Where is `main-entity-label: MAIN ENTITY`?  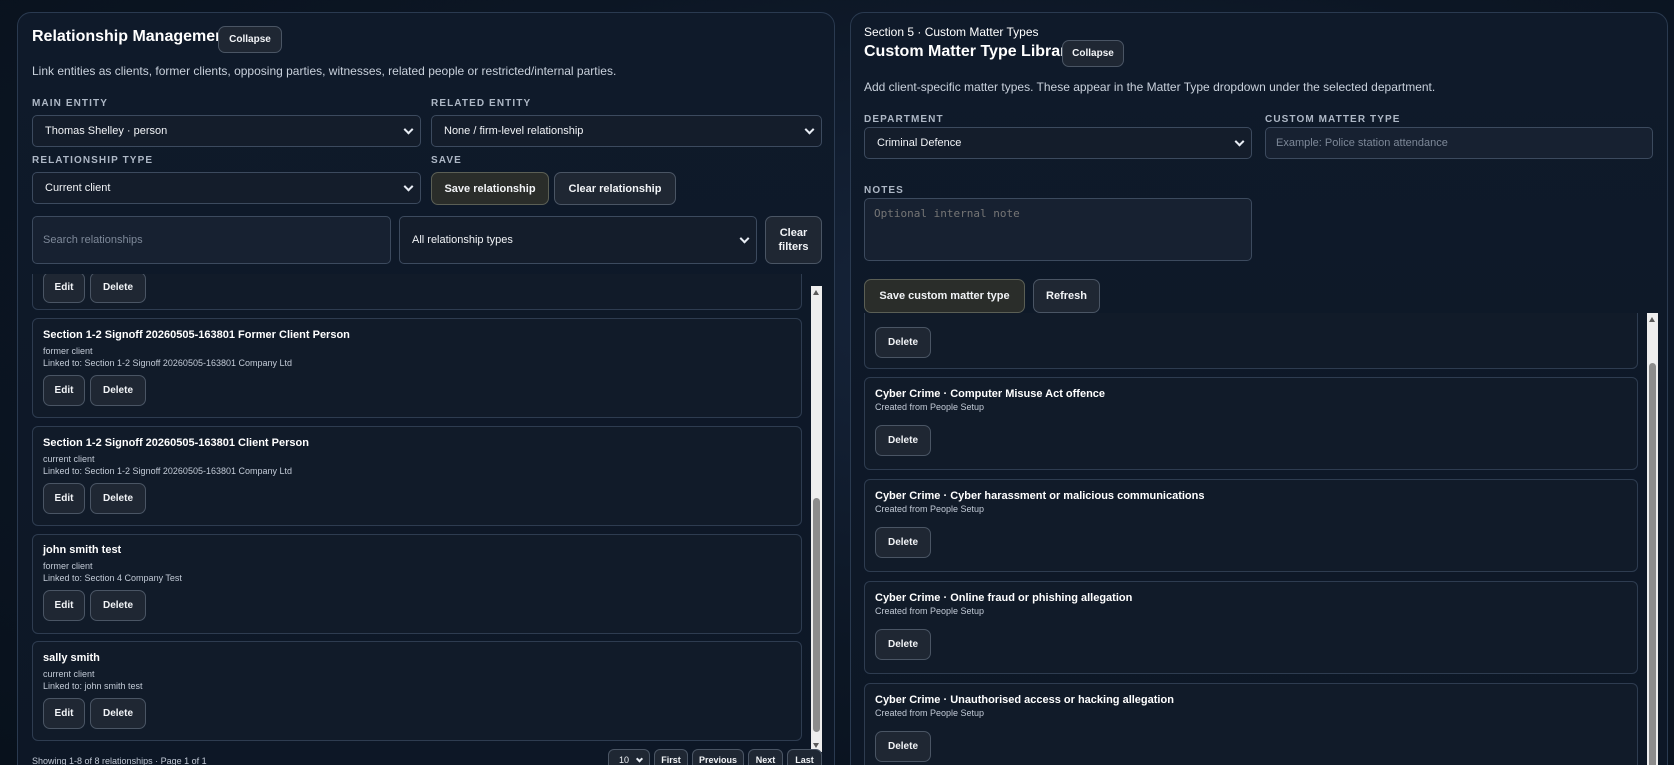
main-entity-label: MAIN ENTITY is located at coordinates (70, 103).